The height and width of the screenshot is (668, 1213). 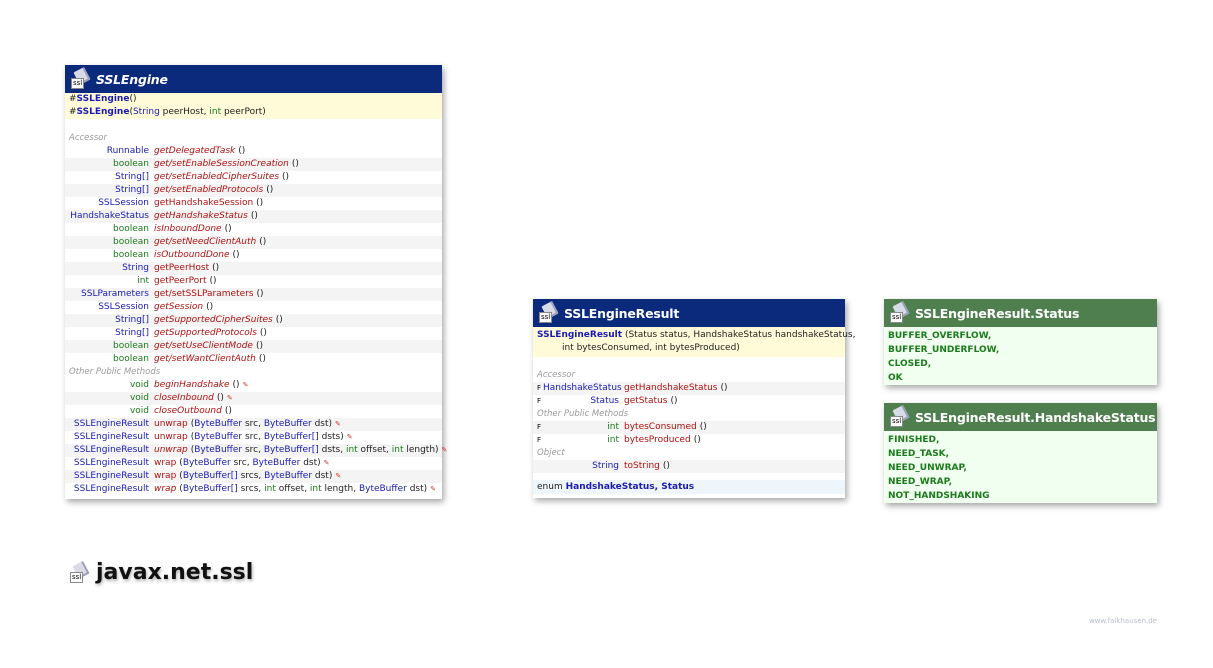 I want to click on method-name: getSession, so click(x=179, y=307).